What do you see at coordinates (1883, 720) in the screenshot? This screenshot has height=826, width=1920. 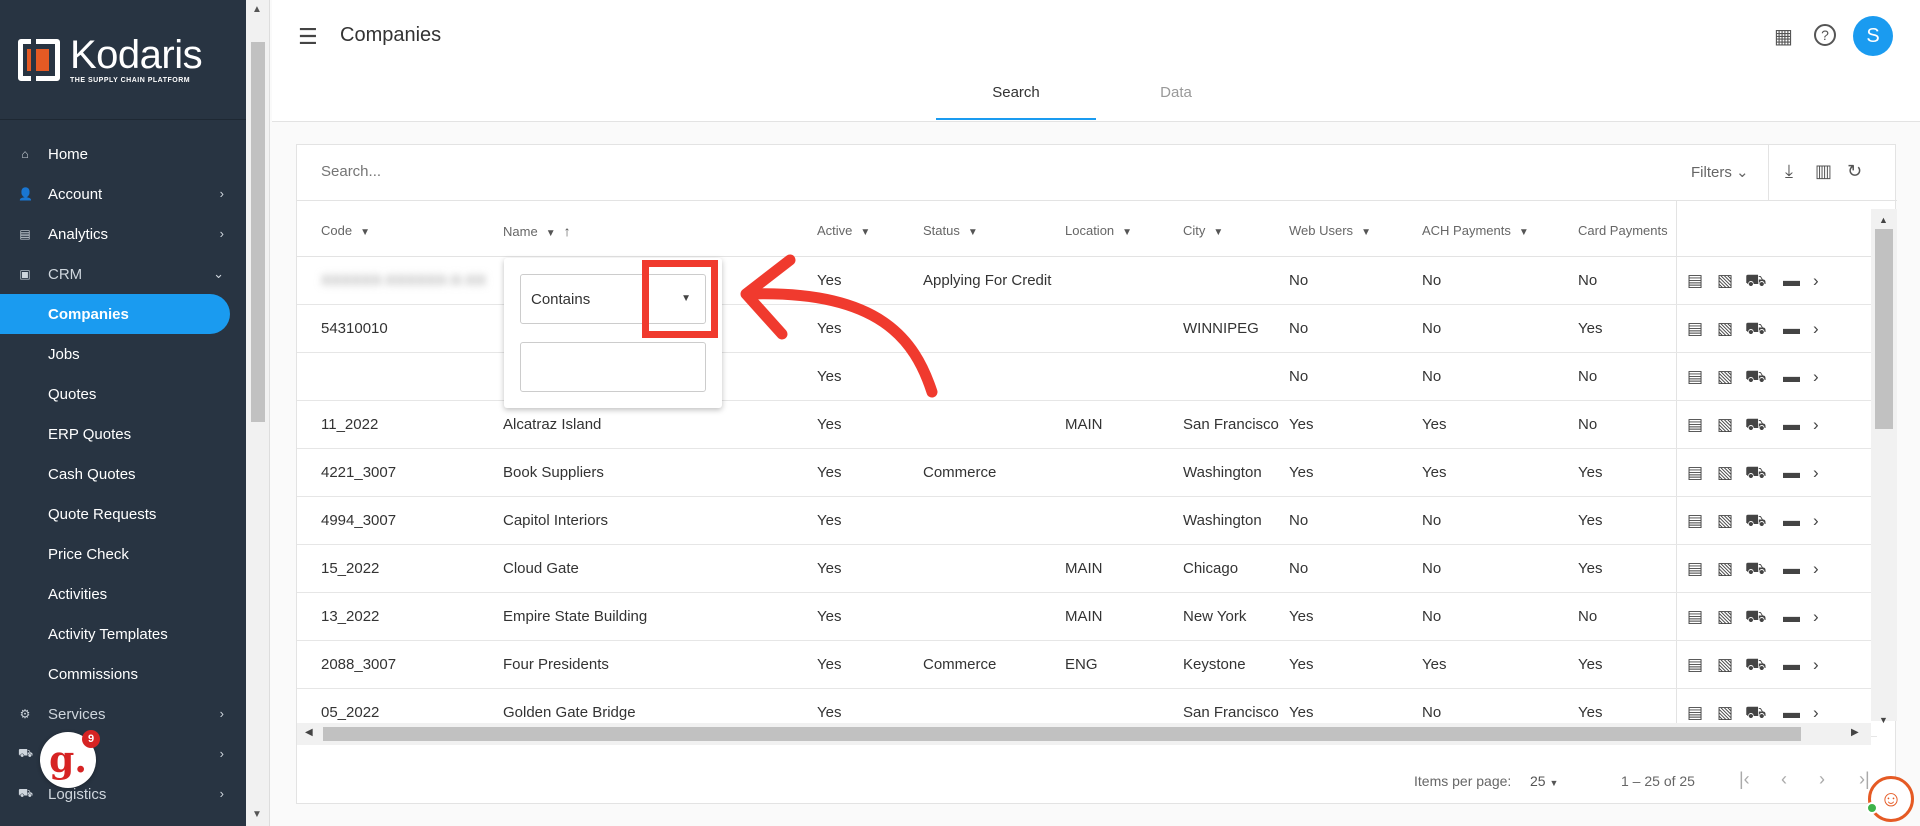 I see `scroll-down-arrow-icon: ▼` at bounding box center [1883, 720].